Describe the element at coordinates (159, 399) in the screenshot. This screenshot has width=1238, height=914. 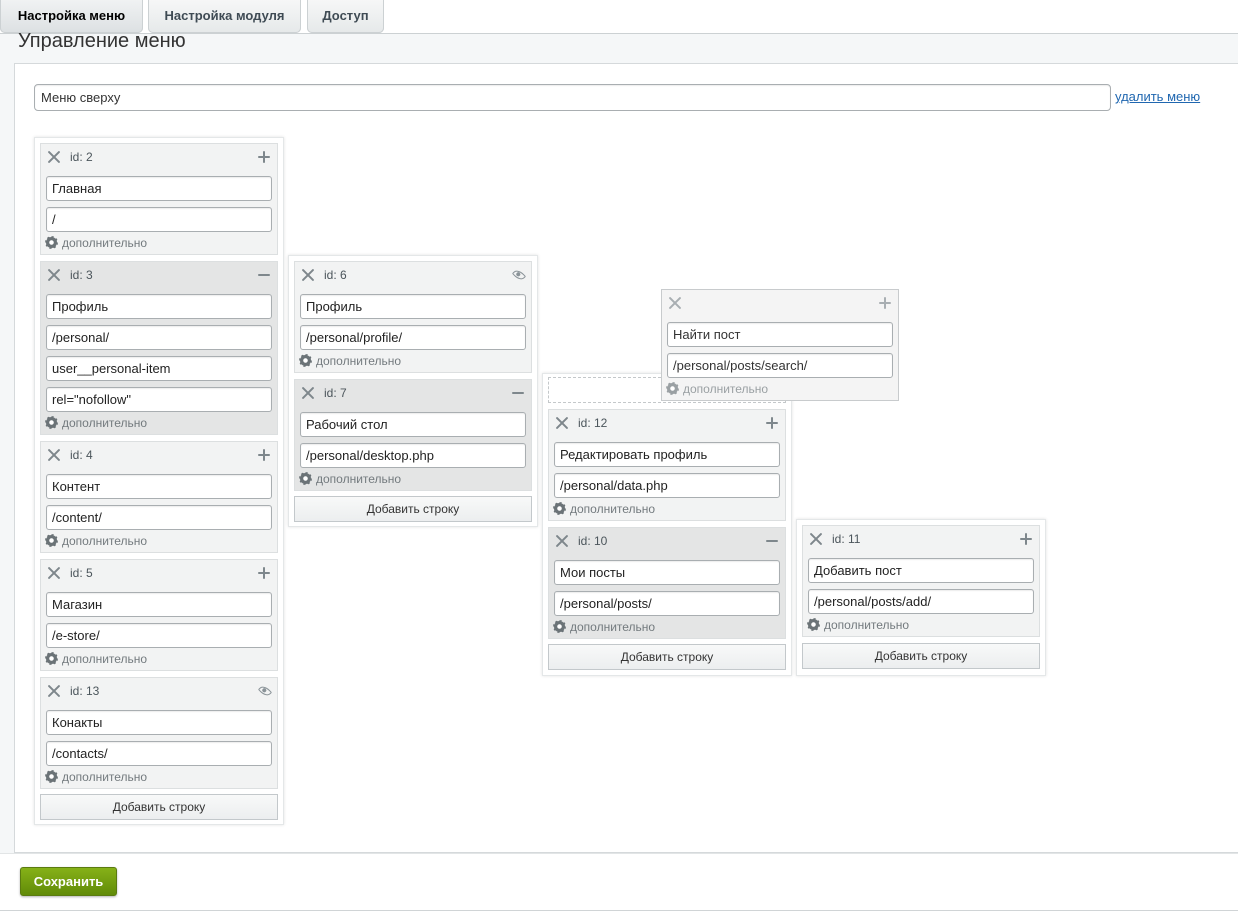
I see `item-attr-field` at that location.